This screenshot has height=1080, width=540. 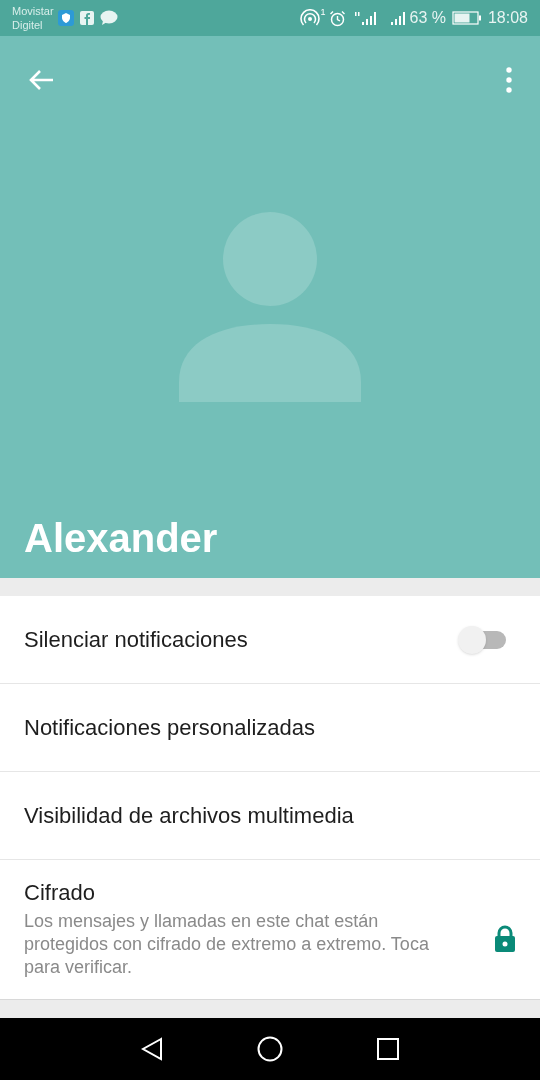 What do you see at coordinates (507, 18) in the screenshot?
I see `clock: 18:08` at bounding box center [507, 18].